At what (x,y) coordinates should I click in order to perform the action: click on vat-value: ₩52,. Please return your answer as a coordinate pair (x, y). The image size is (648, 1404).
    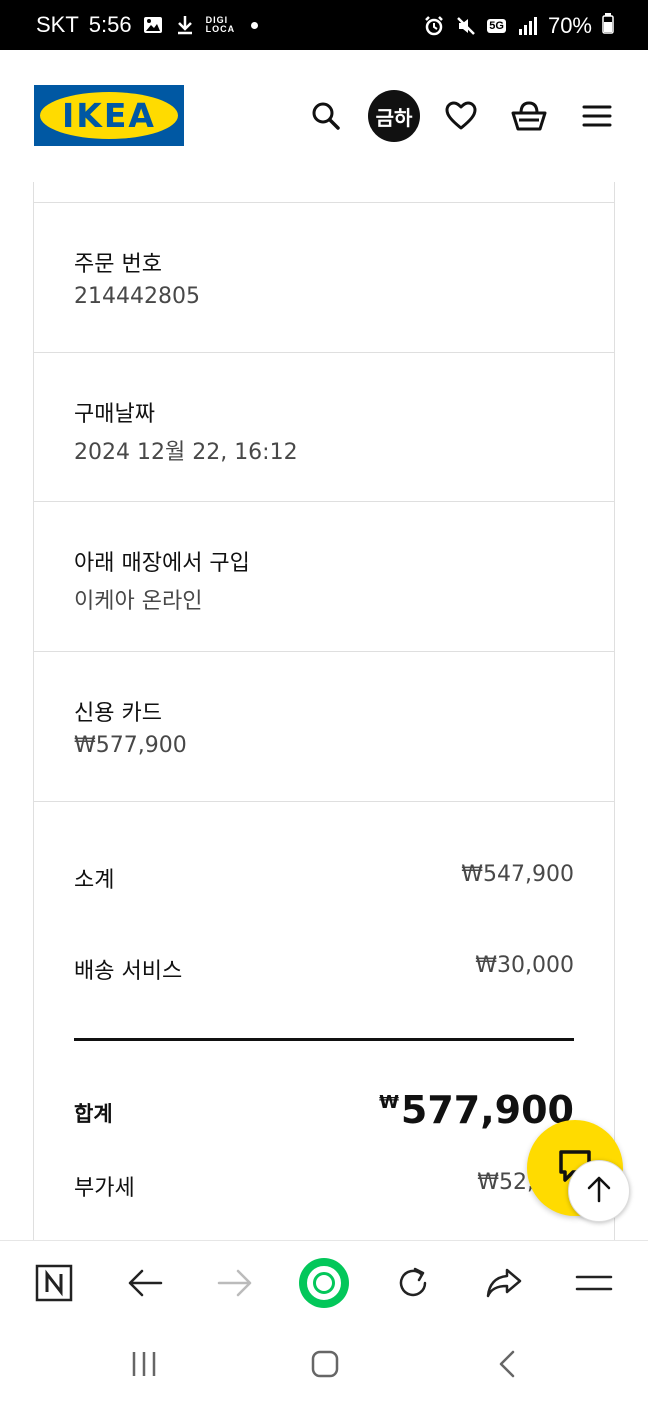
    Looking at the image, I should click on (505, 1182).